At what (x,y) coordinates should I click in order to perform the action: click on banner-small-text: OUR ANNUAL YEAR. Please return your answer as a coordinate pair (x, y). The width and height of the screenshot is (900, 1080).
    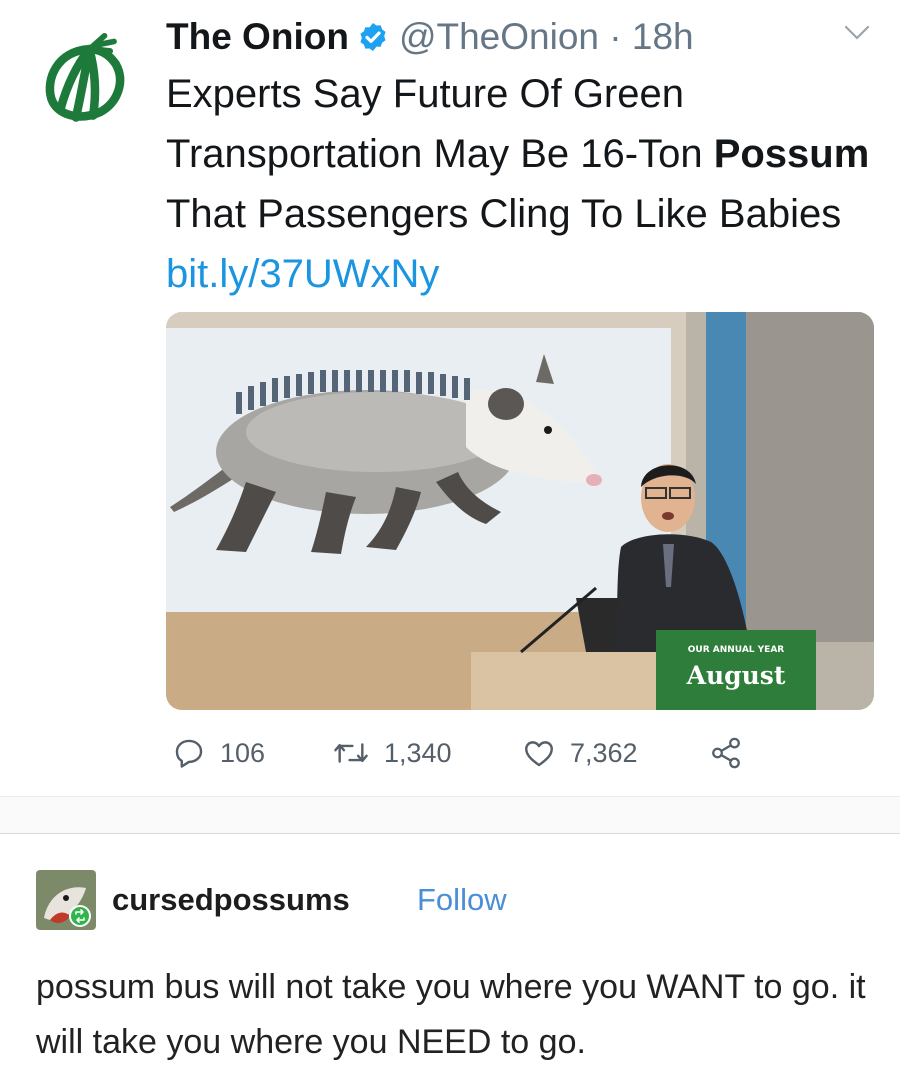
    Looking at the image, I should click on (736, 650).